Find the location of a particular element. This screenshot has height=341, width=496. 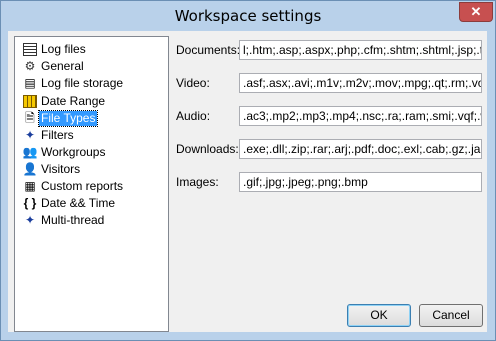

tree-item-multi-thread: ✦ Multi-thread is located at coordinates (90, 220).